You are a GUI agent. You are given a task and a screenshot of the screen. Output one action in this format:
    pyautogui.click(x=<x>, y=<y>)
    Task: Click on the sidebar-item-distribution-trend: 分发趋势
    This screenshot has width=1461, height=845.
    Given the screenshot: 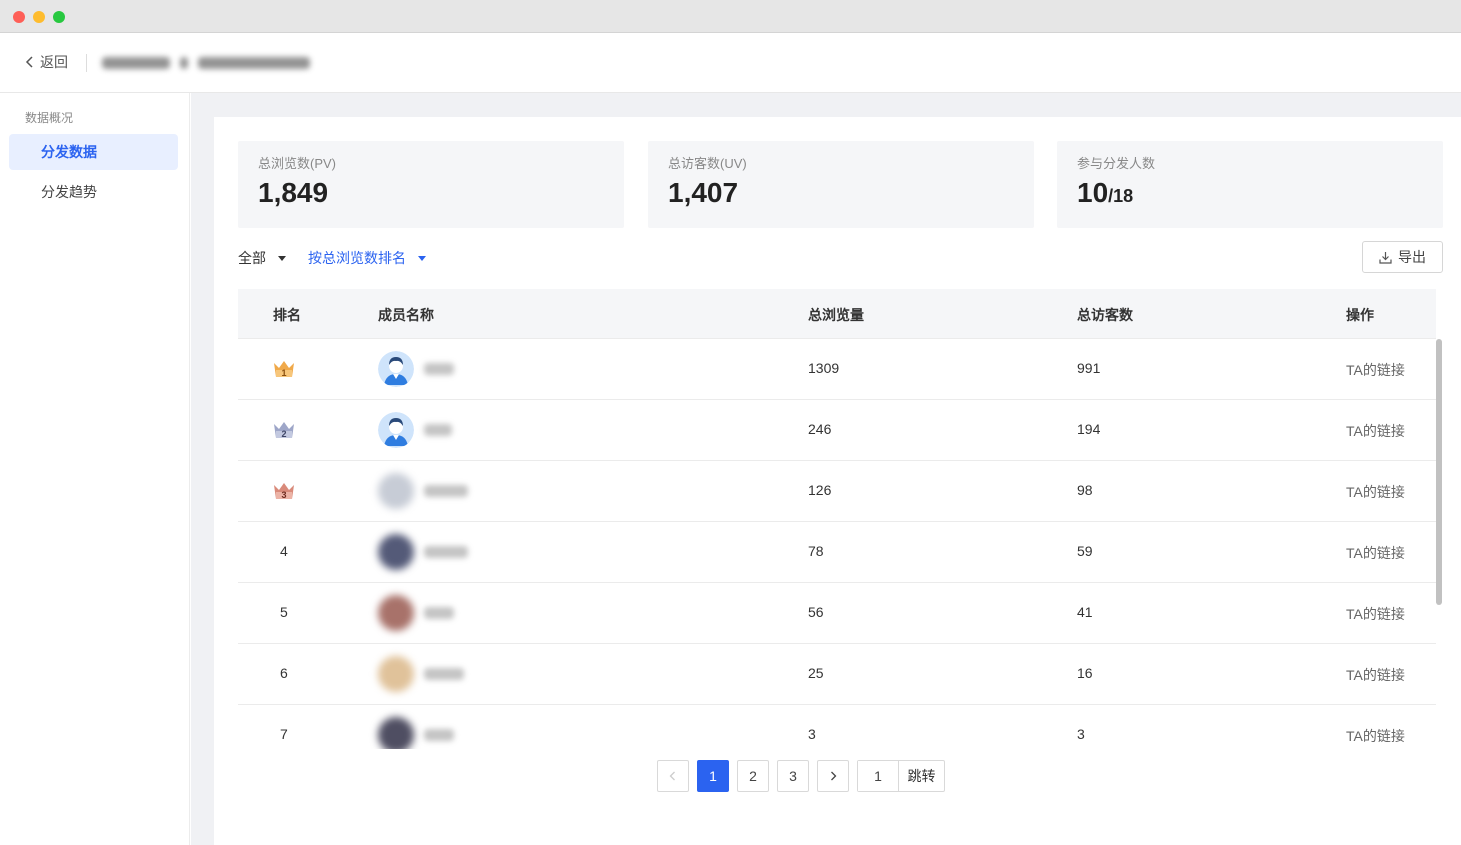 What is the action you would take?
    pyautogui.click(x=93, y=192)
    